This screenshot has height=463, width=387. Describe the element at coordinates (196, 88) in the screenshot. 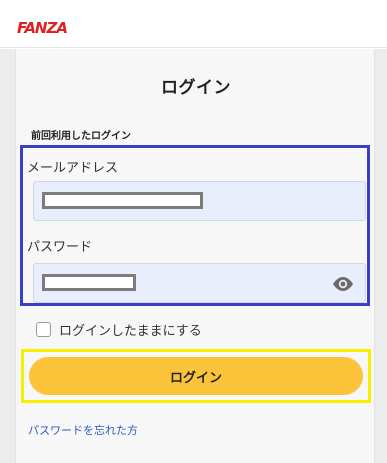

I see `page-title: ログイン` at that location.